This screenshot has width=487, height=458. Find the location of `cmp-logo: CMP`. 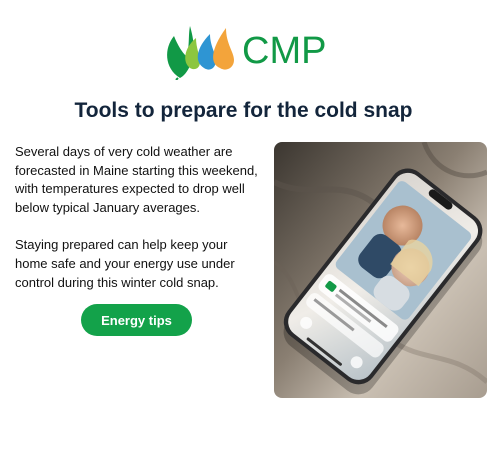

cmp-logo: CMP is located at coordinates (255, 49).